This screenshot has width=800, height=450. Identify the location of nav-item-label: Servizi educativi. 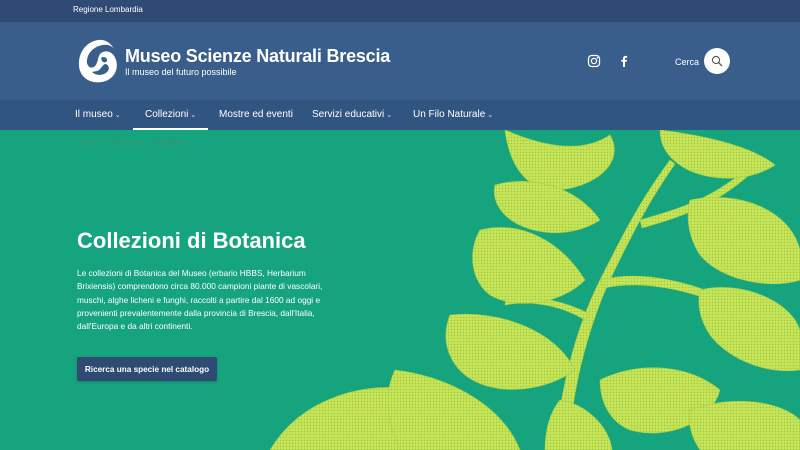
(348, 114).